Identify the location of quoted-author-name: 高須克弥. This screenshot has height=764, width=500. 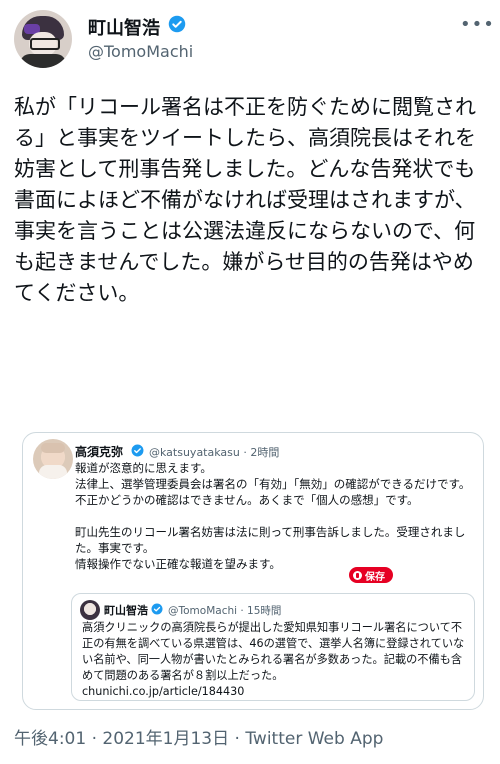
(99, 451).